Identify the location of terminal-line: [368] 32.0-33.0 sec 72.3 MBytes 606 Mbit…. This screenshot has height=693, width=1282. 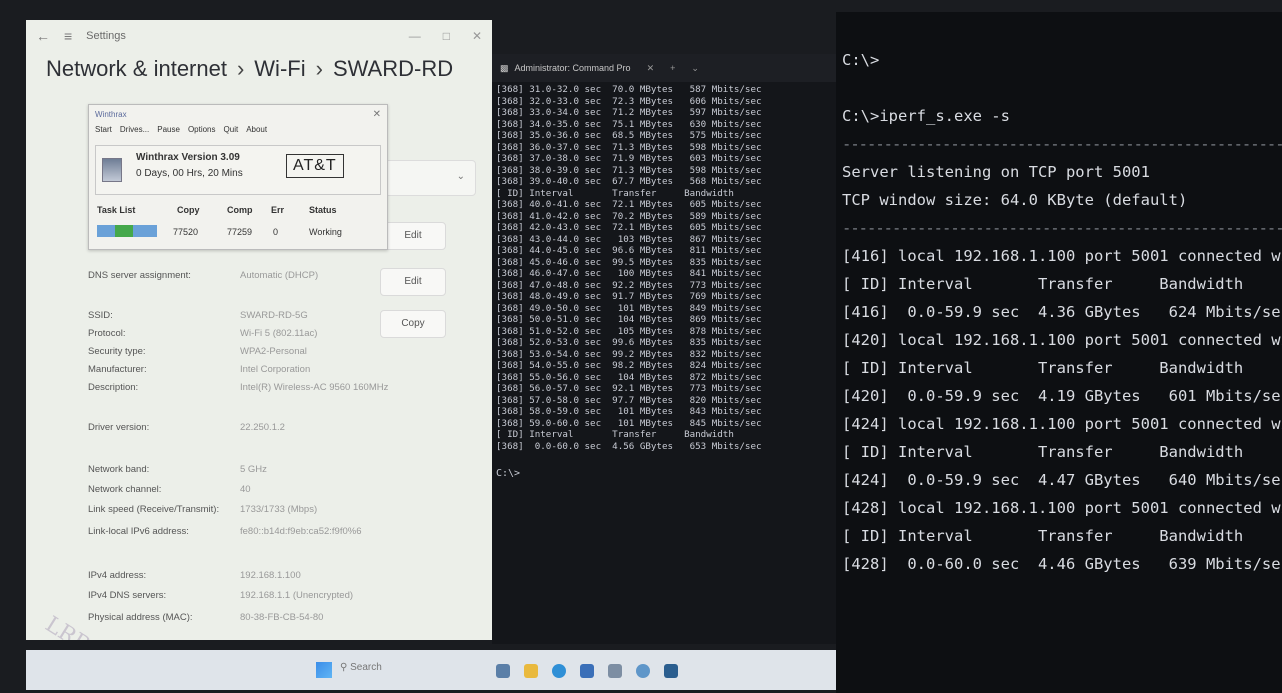
(629, 101).